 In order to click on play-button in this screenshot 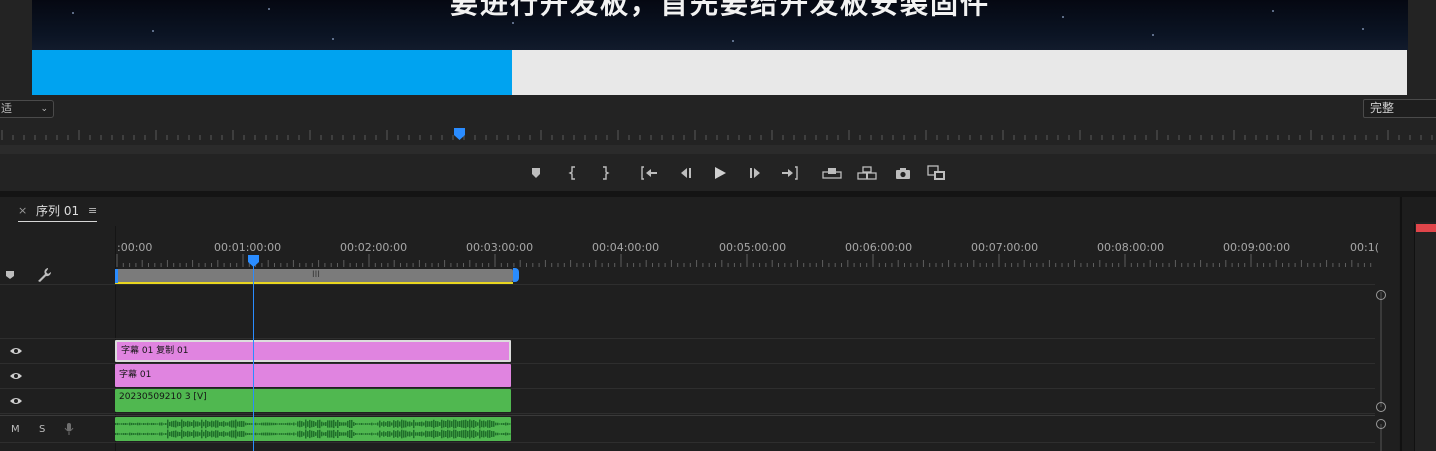, I will do `click(720, 173)`.